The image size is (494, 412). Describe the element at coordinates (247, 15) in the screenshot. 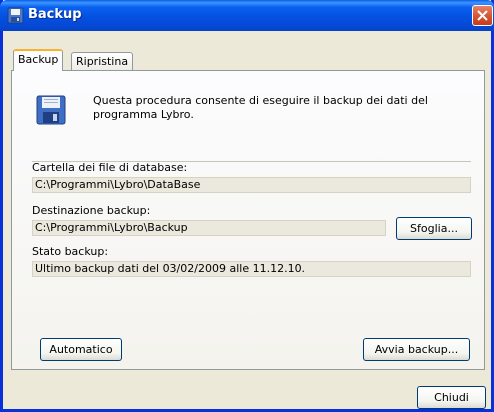

I see `title-bar: Backup` at that location.